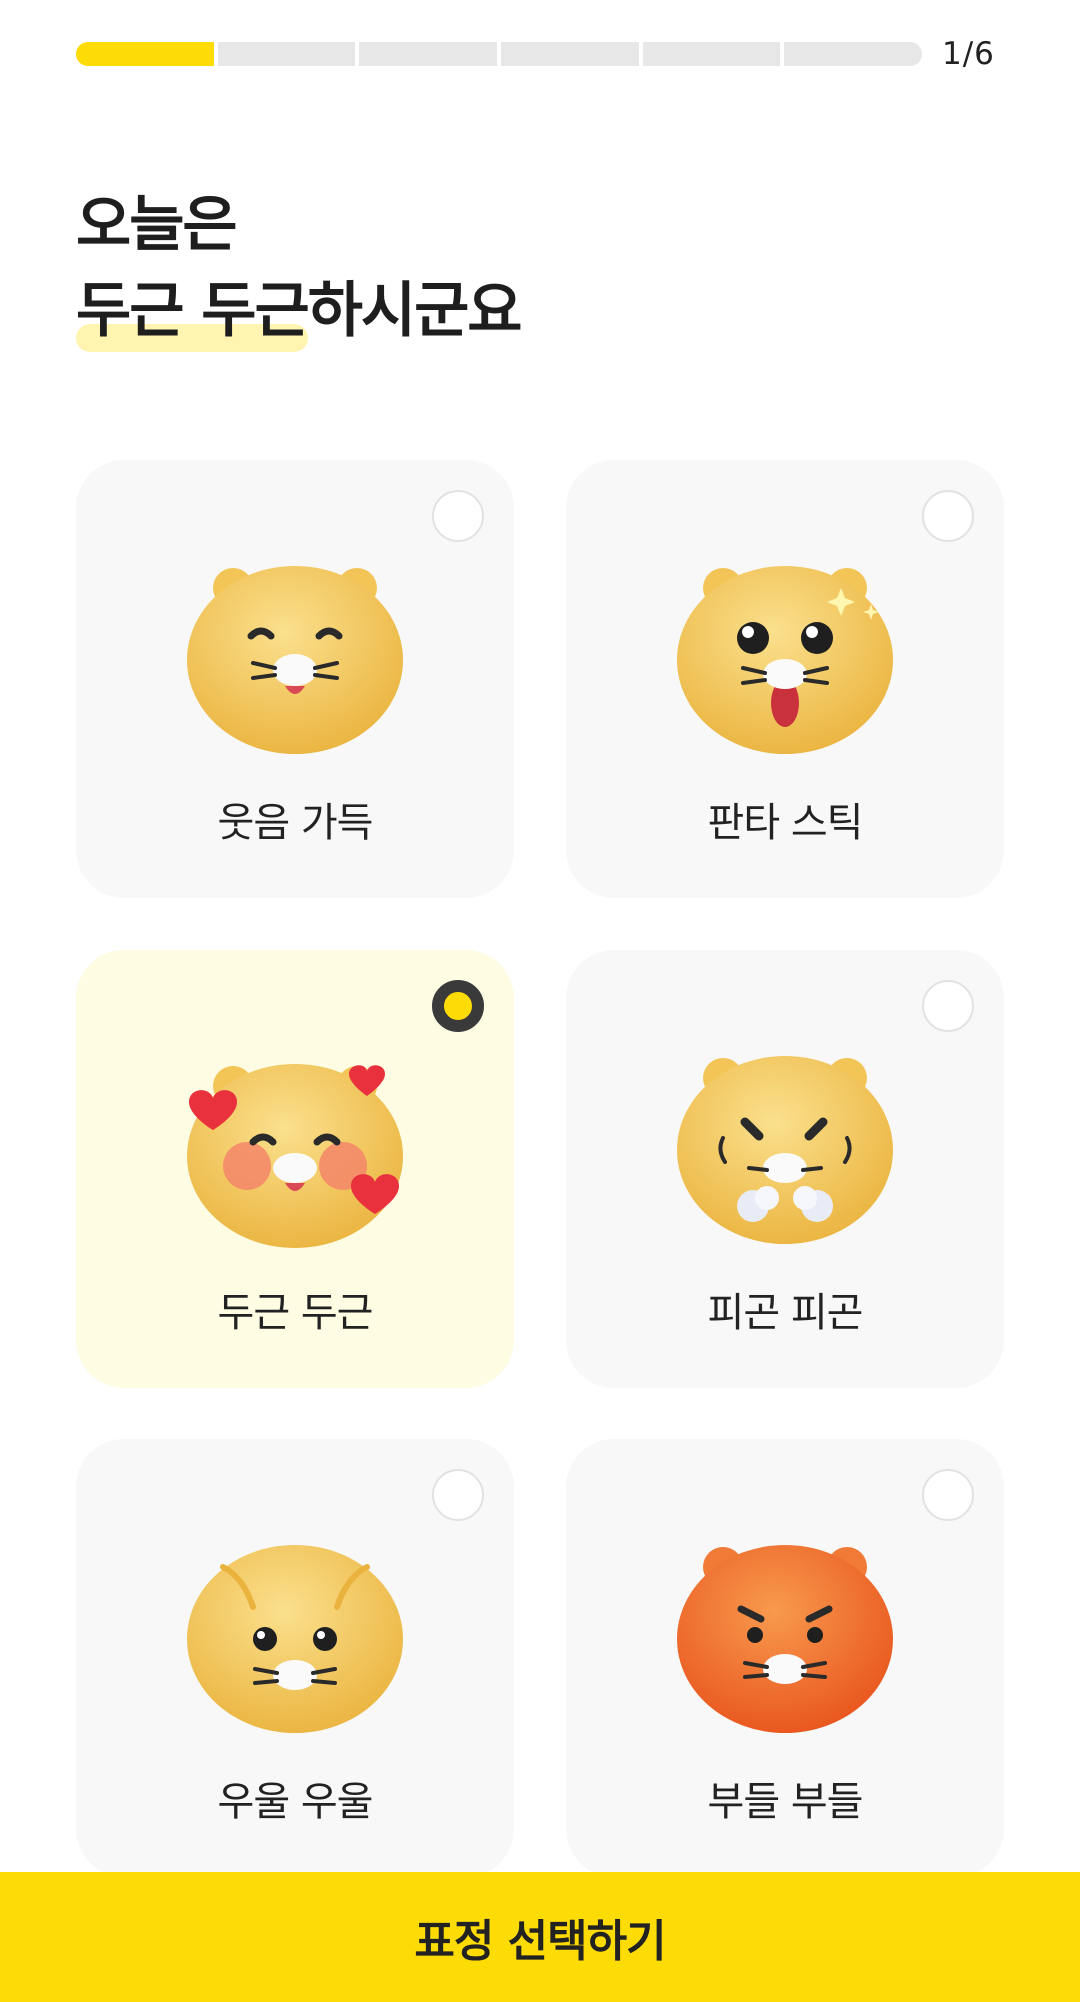  Describe the element at coordinates (295, 823) in the screenshot. I see `emotion-label: 웃음 가득` at that location.